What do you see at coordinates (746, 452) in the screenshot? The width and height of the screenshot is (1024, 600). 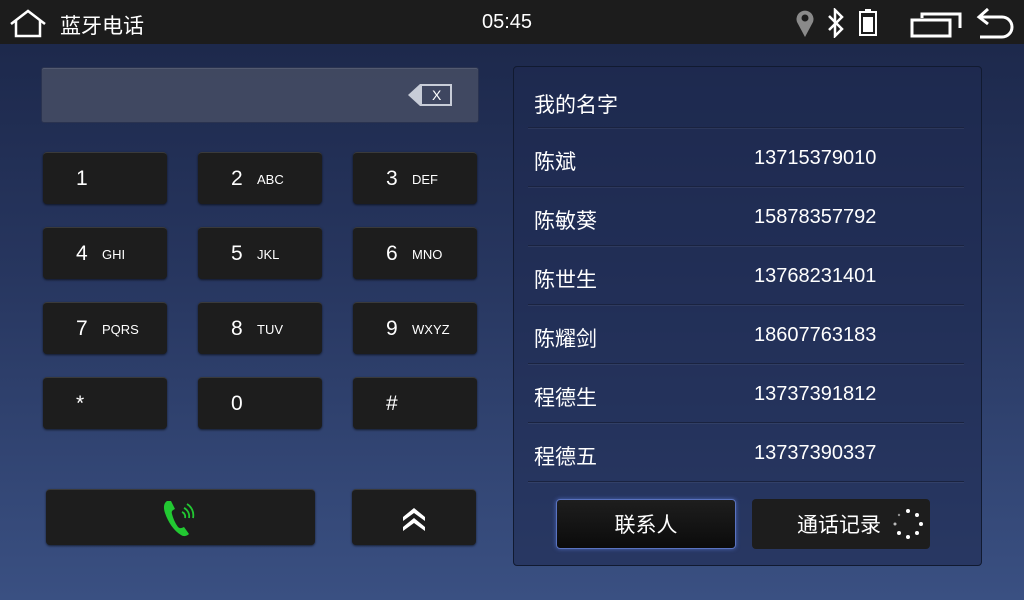 I see `contact-row: 程德五 13737390337` at bounding box center [746, 452].